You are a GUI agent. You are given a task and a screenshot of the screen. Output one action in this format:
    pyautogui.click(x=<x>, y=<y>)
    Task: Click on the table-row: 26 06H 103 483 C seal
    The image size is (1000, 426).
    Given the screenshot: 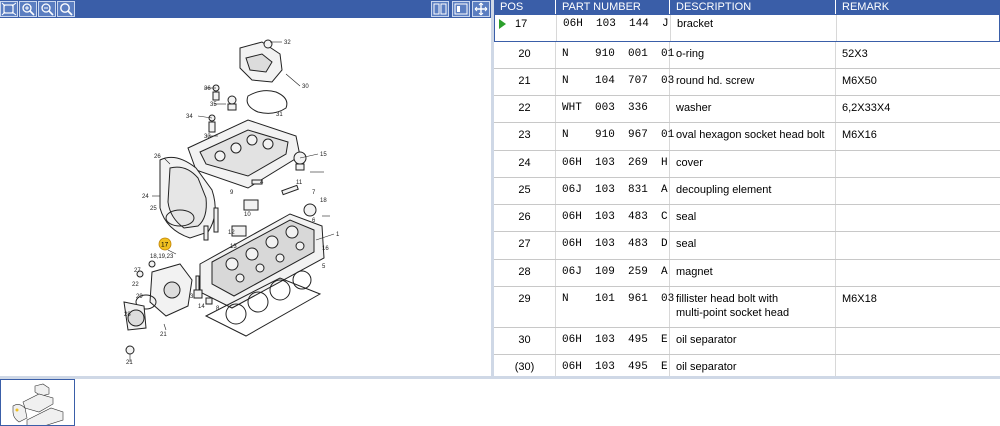 What is the action you would take?
    pyautogui.click(x=747, y=218)
    